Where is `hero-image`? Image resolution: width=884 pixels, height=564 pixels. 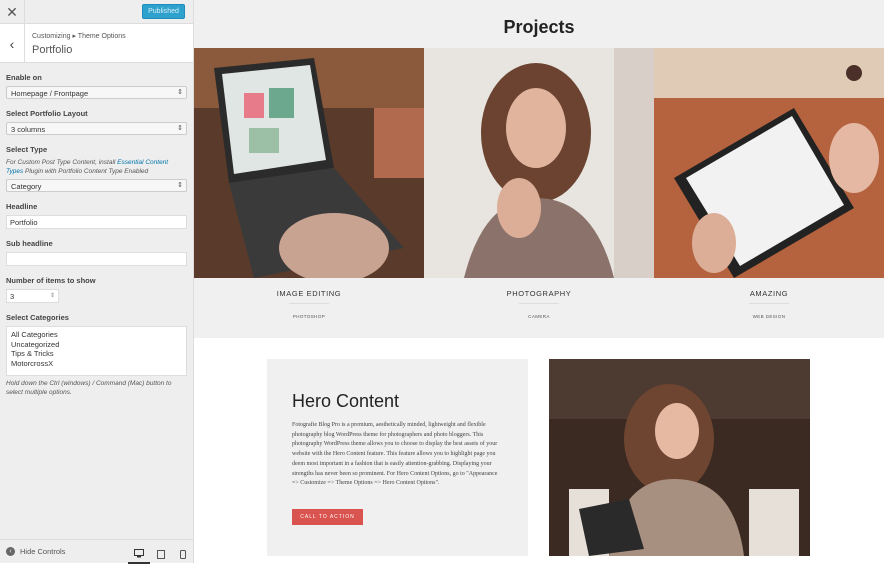 hero-image is located at coordinates (679, 457).